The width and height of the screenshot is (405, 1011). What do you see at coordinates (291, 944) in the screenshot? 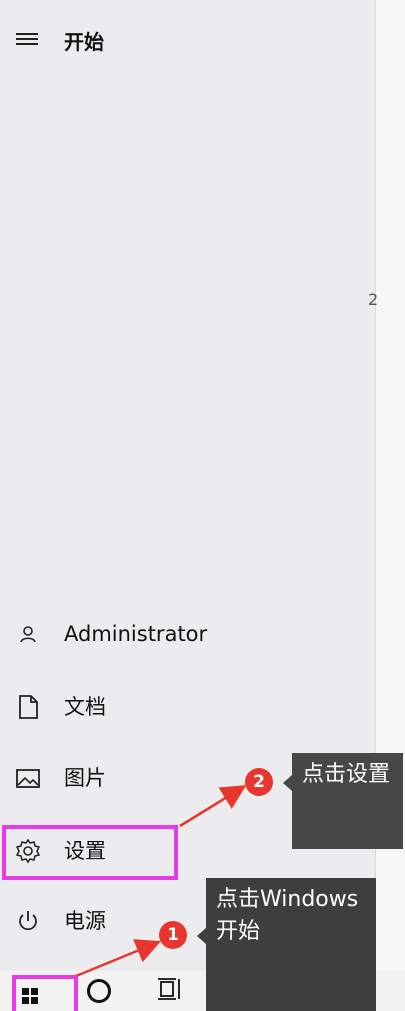
I see `tooltip-click-start: 点击Windows开始` at bounding box center [291, 944].